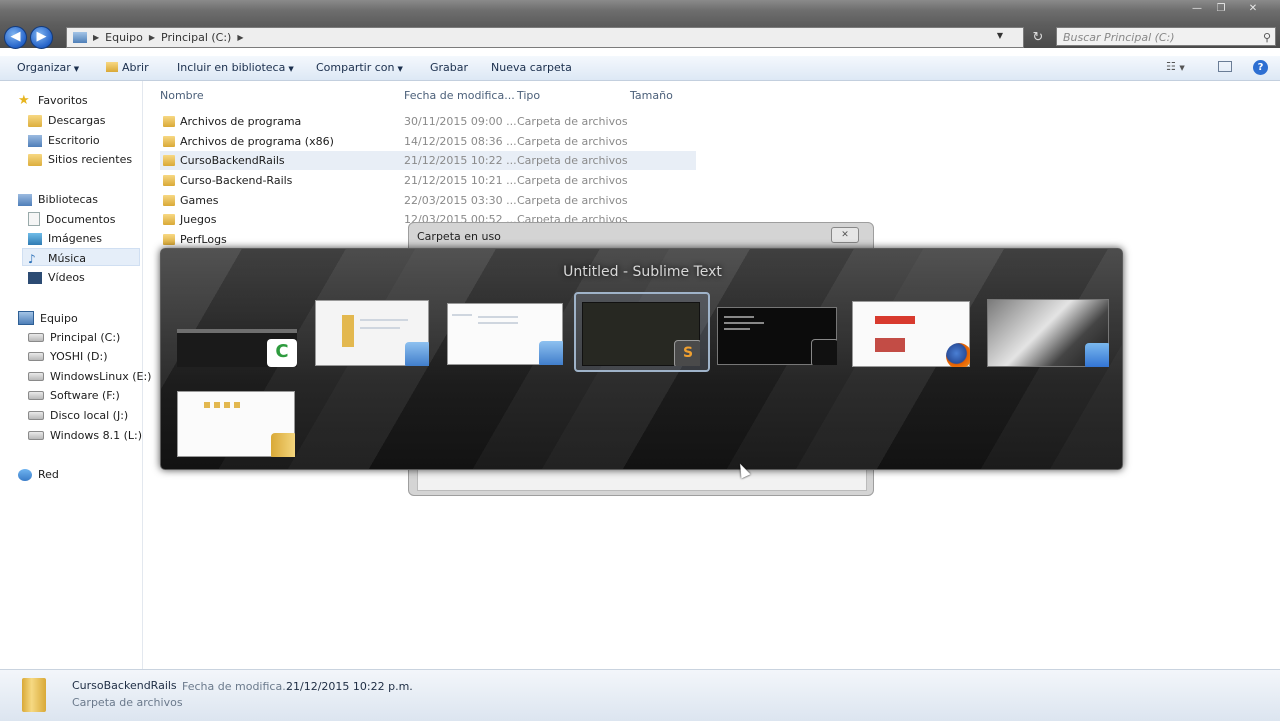  Describe the element at coordinates (35, 159) in the screenshot. I see `recent-places-icon` at that location.